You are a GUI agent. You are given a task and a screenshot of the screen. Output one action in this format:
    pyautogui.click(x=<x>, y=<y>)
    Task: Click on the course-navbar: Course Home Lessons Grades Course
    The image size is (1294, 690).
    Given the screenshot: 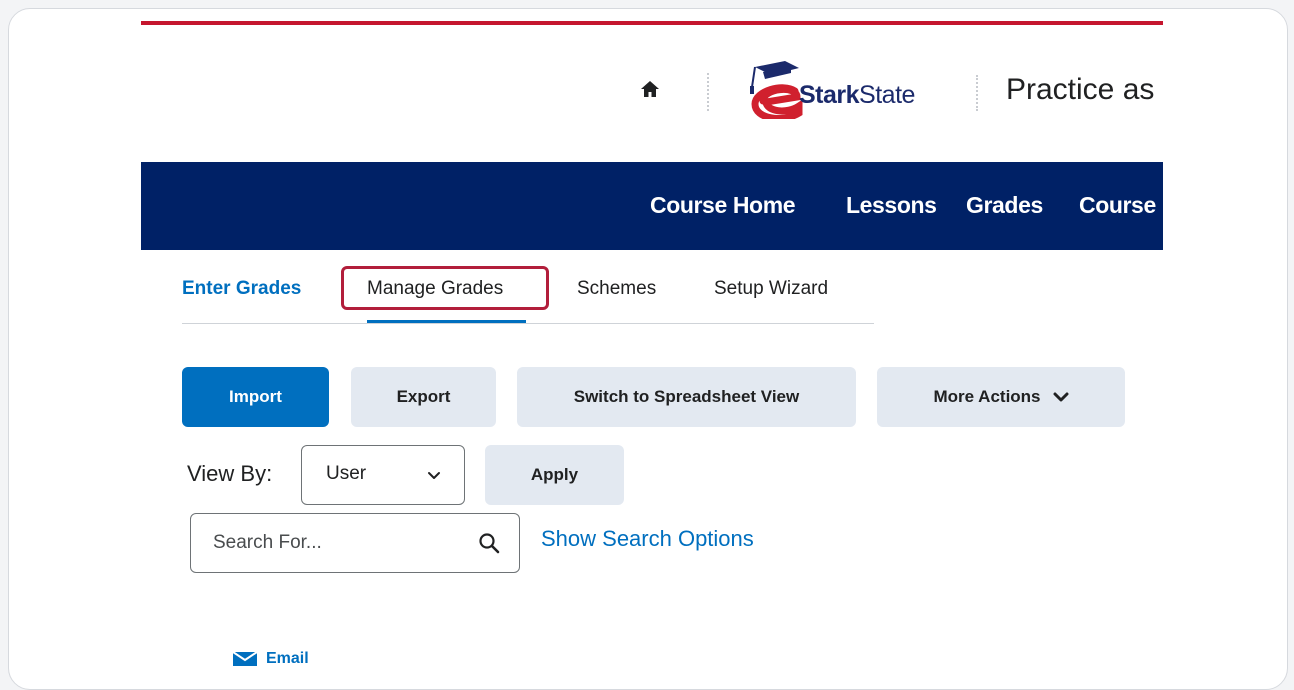 What is the action you would take?
    pyautogui.click(x=652, y=206)
    